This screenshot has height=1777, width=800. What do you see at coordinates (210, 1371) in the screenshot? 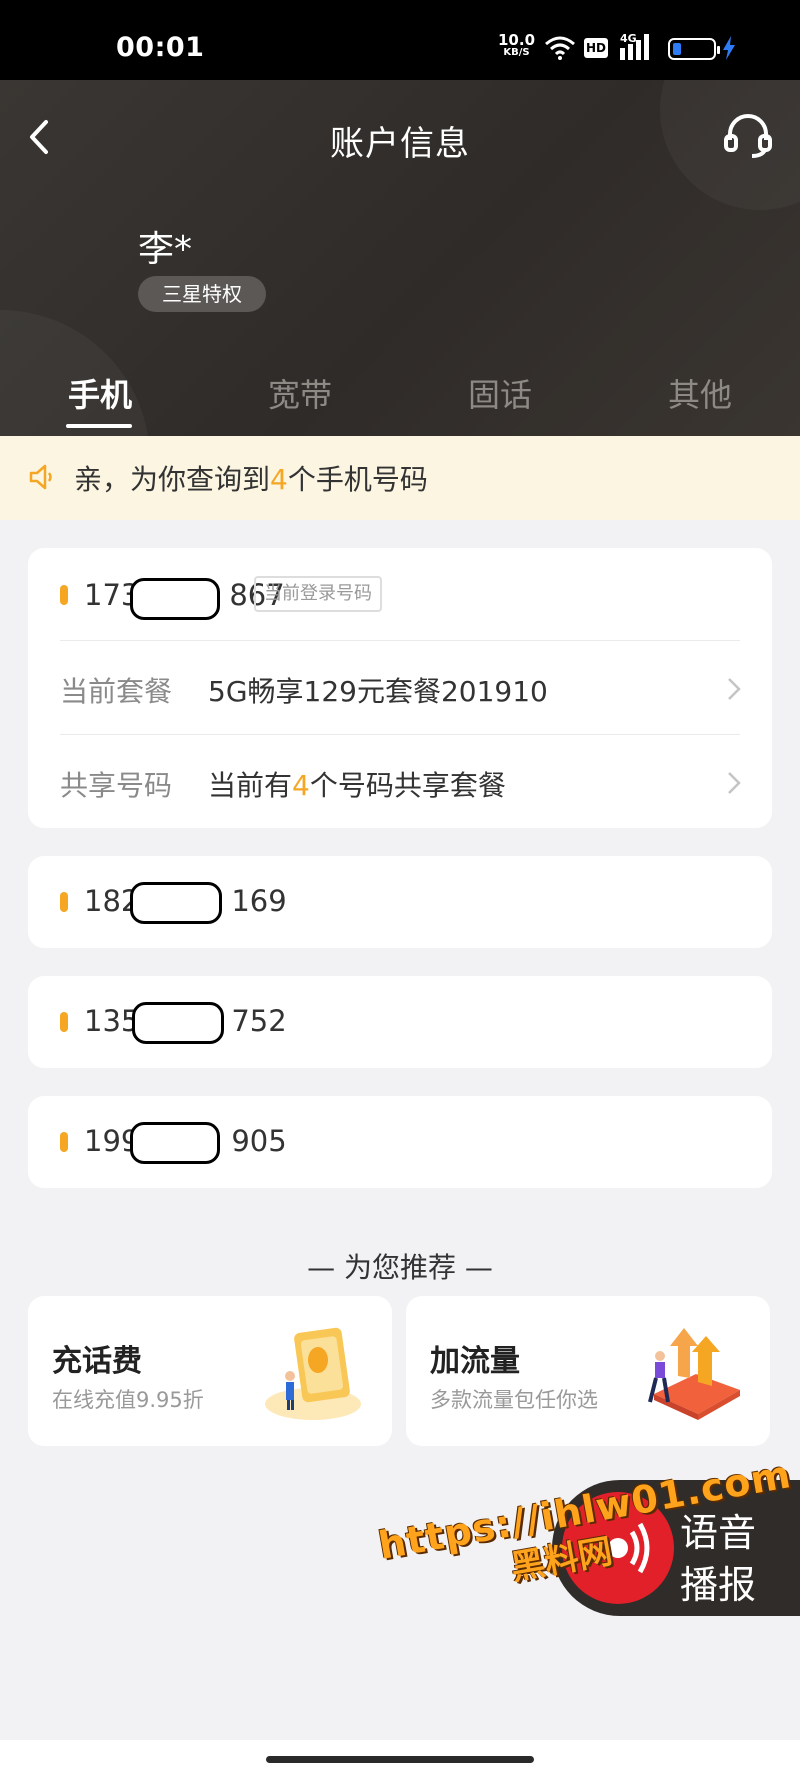
I see `recharge-card: 充话费 在线充值9.95折` at bounding box center [210, 1371].